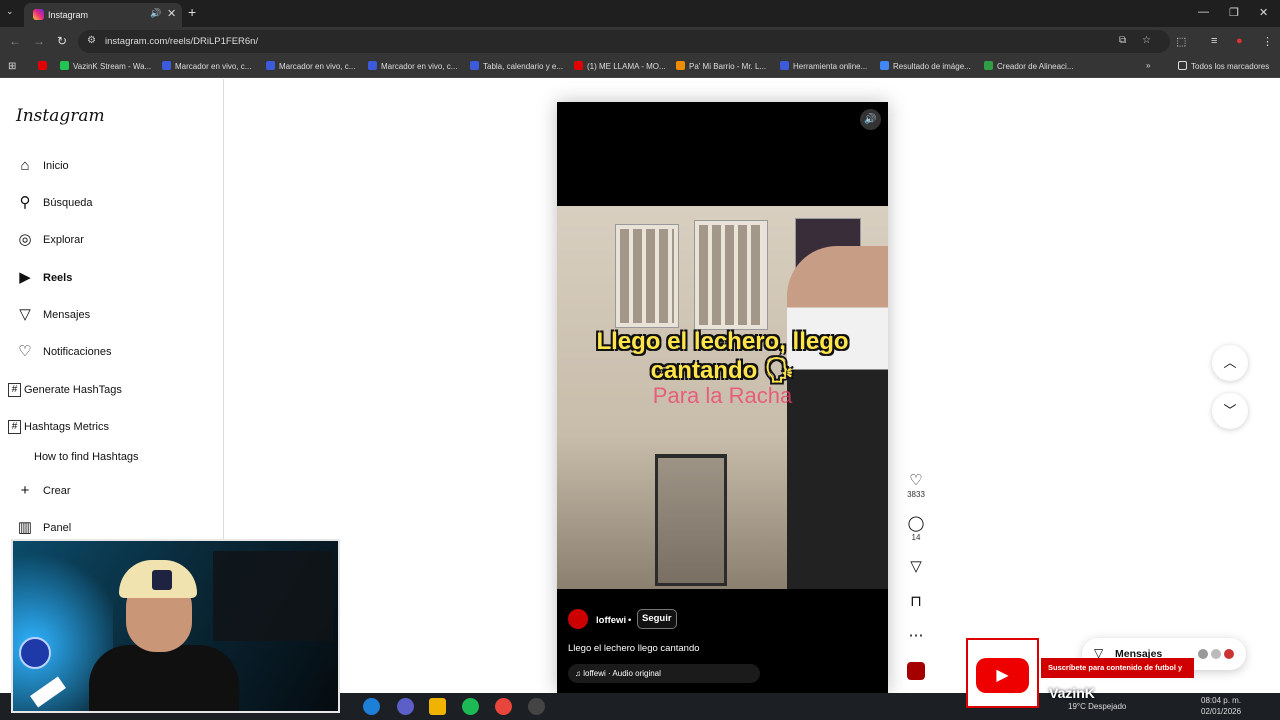  What do you see at coordinates (1122, 40) in the screenshot?
I see `cast-icon: ⧉` at bounding box center [1122, 40].